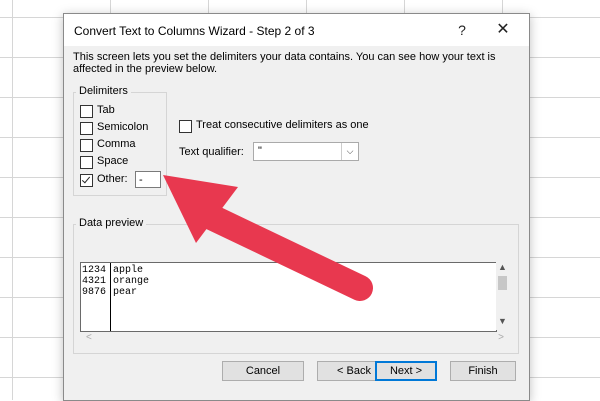 Image resolution: width=600 pixels, height=401 pixels. I want to click on close-button: ✕, so click(503, 30).